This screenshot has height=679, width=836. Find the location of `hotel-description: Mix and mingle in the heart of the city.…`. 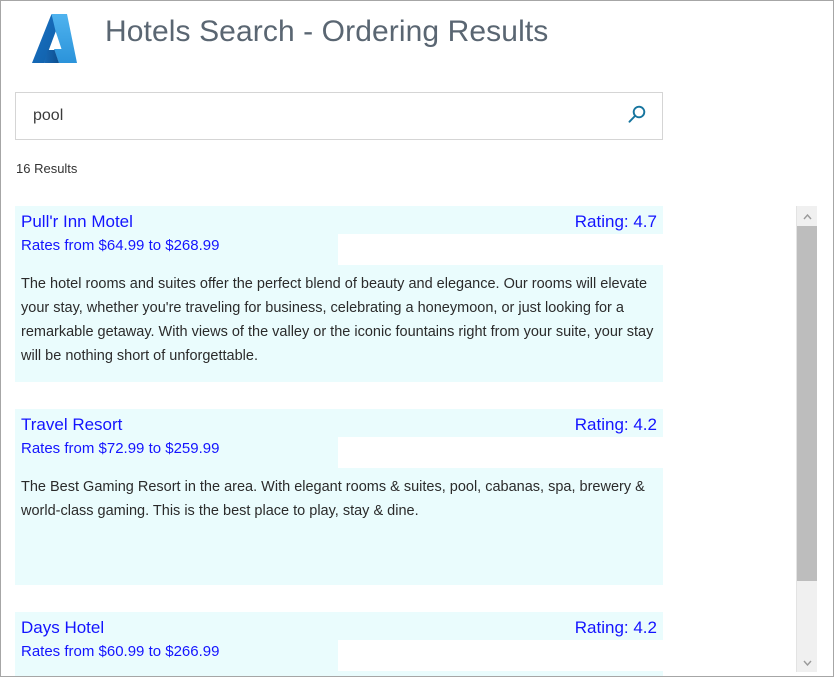

hotel-description: Mix and mingle in the heart of the city.… is located at coordinates (339, 673).